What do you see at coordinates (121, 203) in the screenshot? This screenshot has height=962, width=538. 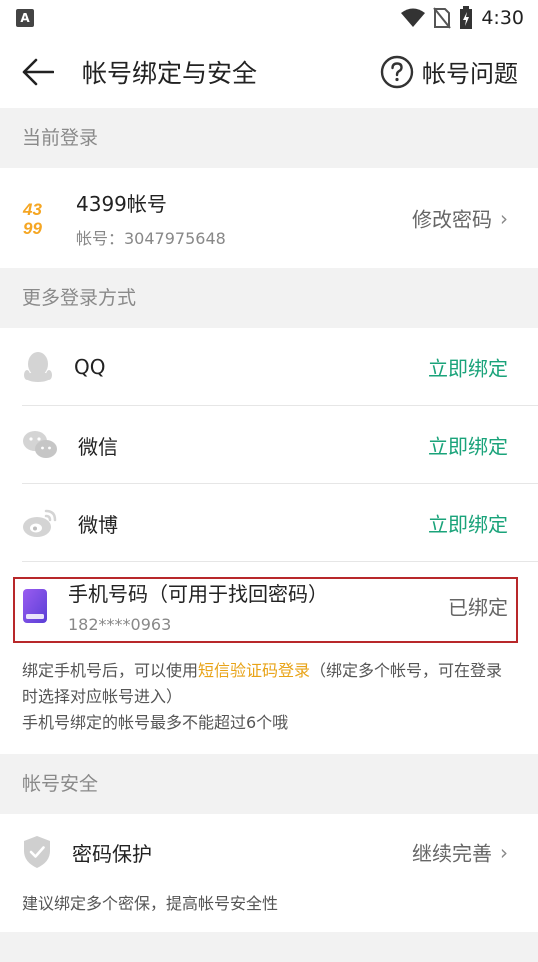 I see `account-name: 4399帐号` at bounding box center [121, 203].